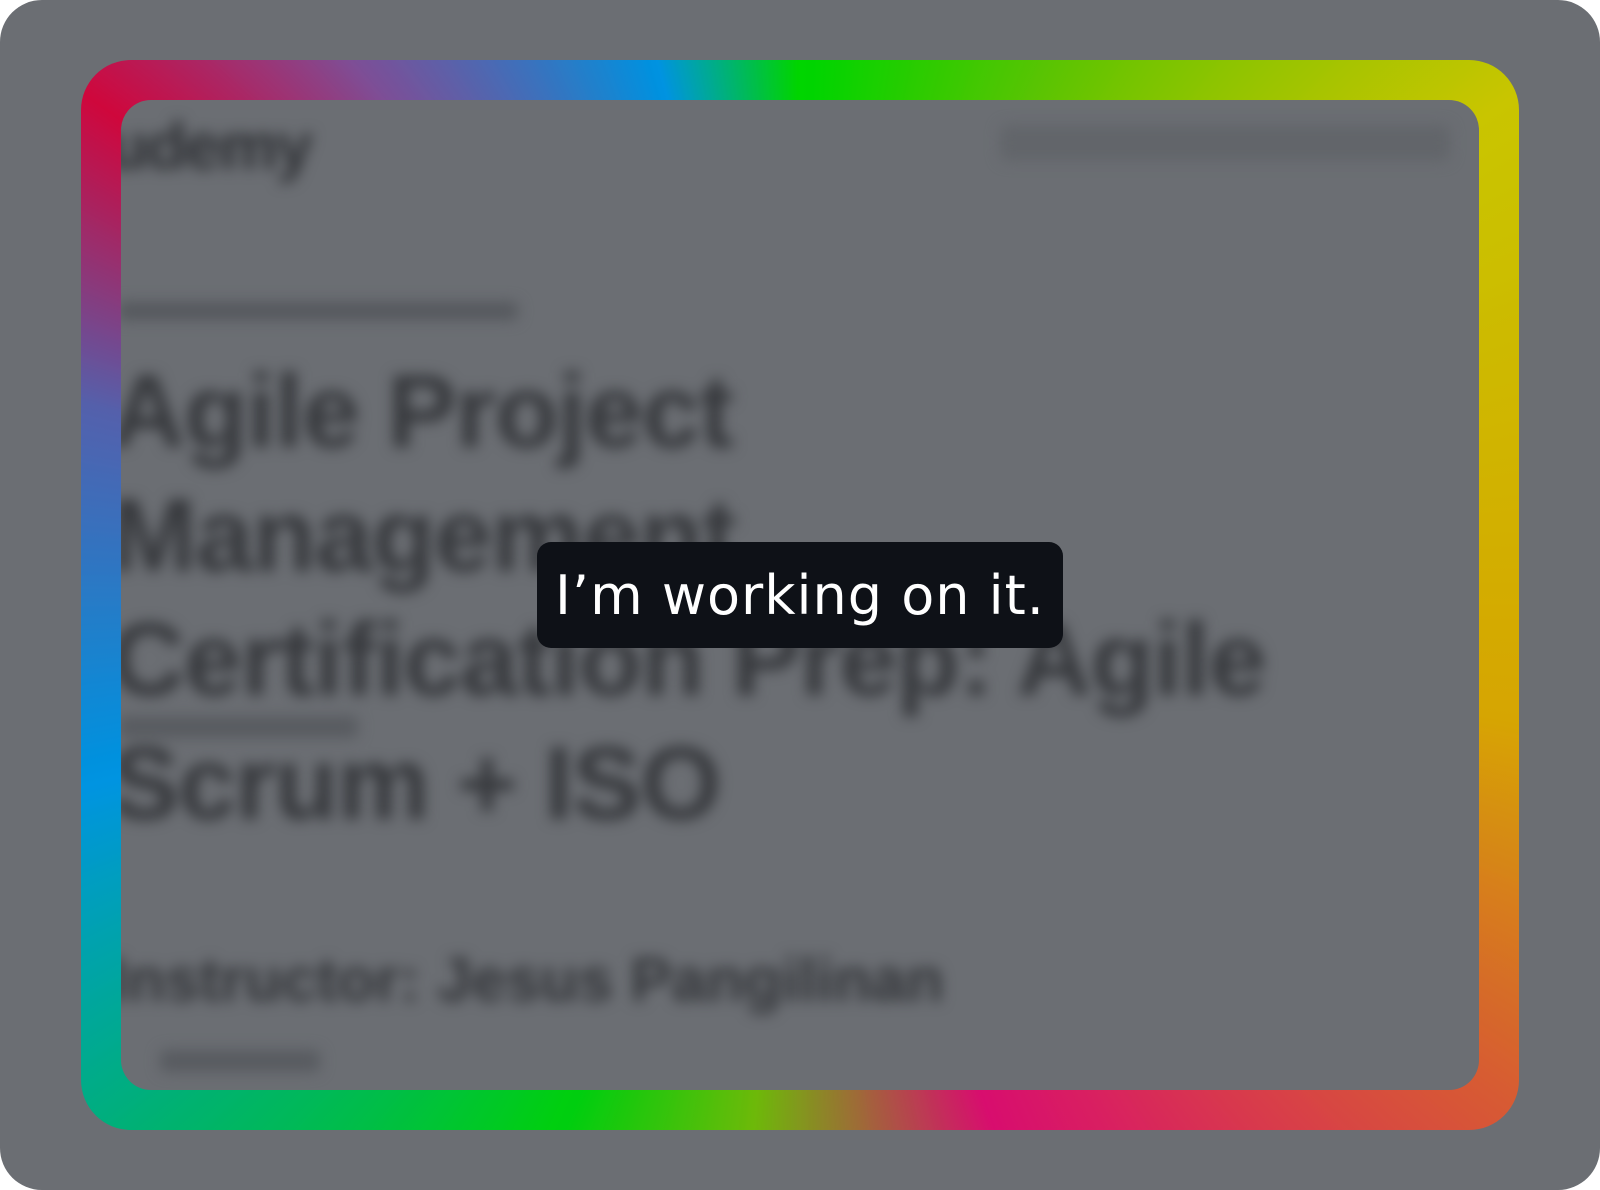 The image size is (1600, 1190). Describe the element at coordinates (239, 727) in the screenshot. I see `course-meta-inner` at that location.